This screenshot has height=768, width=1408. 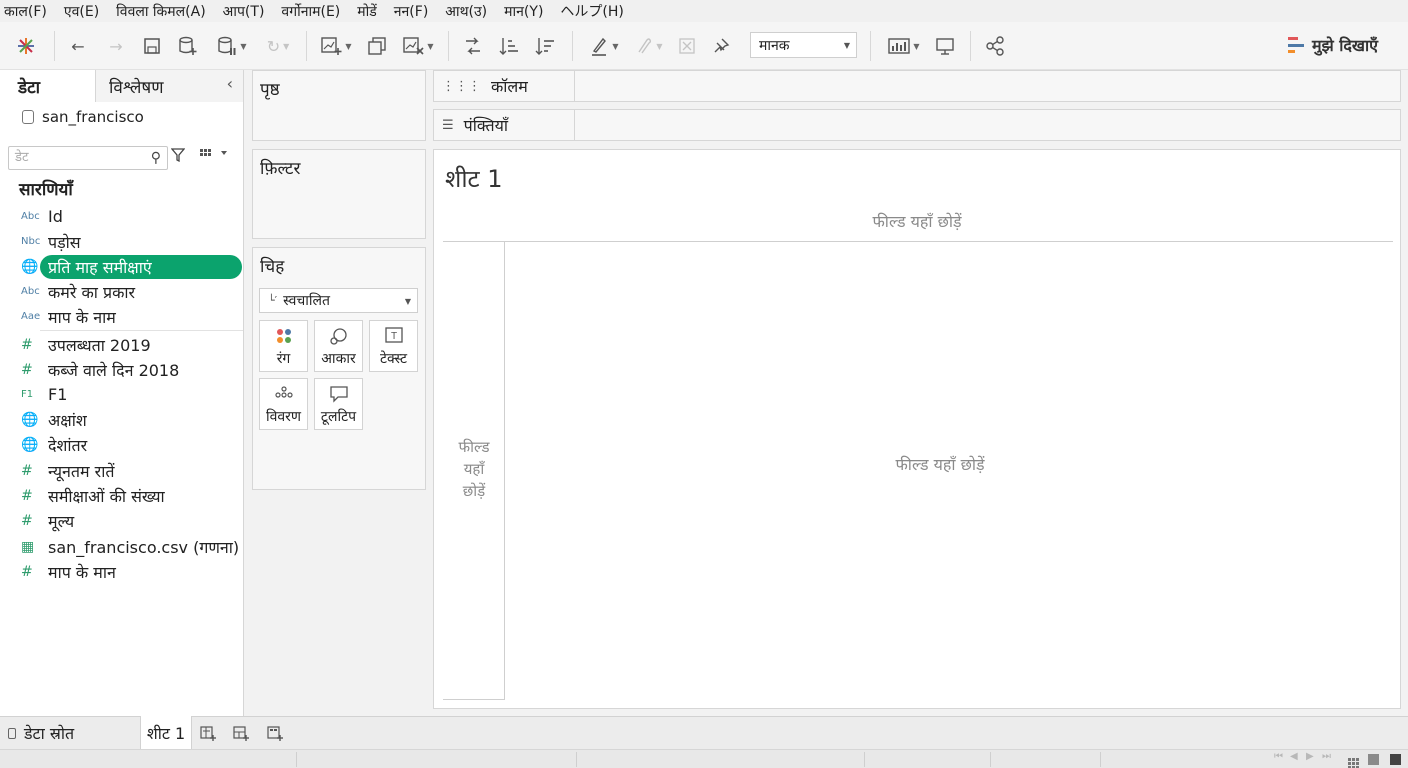 What do you see at coordinates (393, 346) in the screenshot?
I see `text-button: T टेक्स्ट` at bounding box center [393, 346].